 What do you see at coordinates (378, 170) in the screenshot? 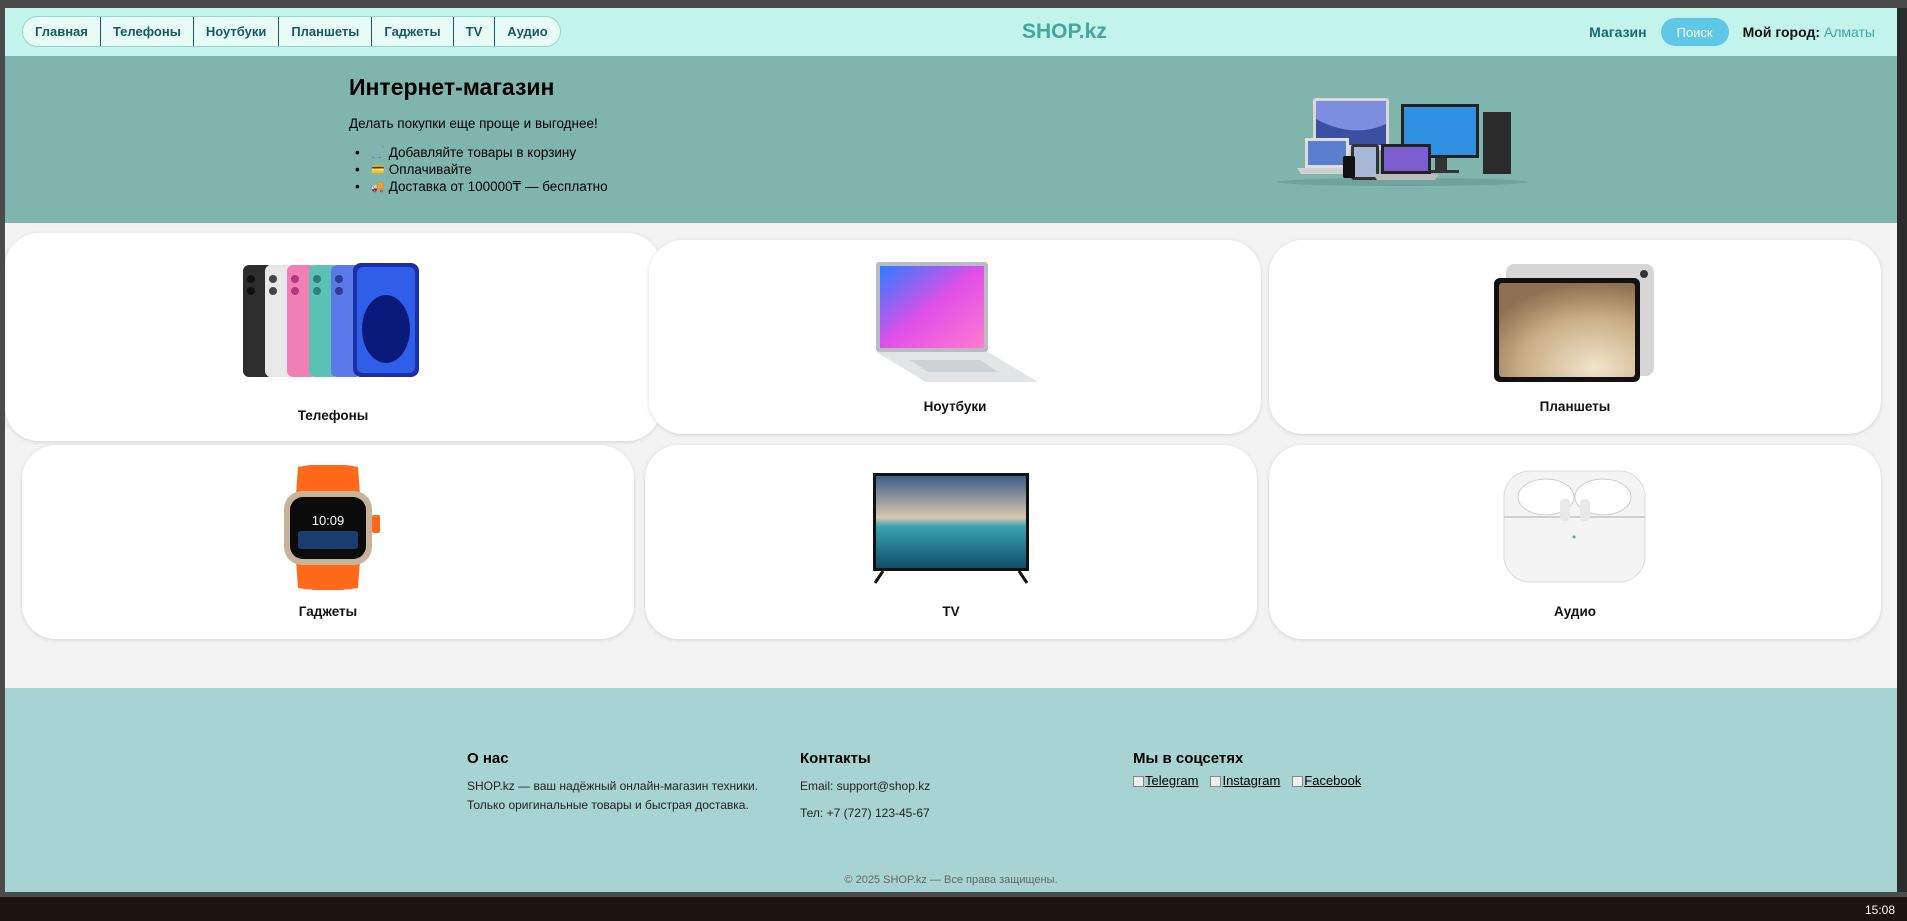
I see `card-icon: 💳` at bounding box center [378, 170].